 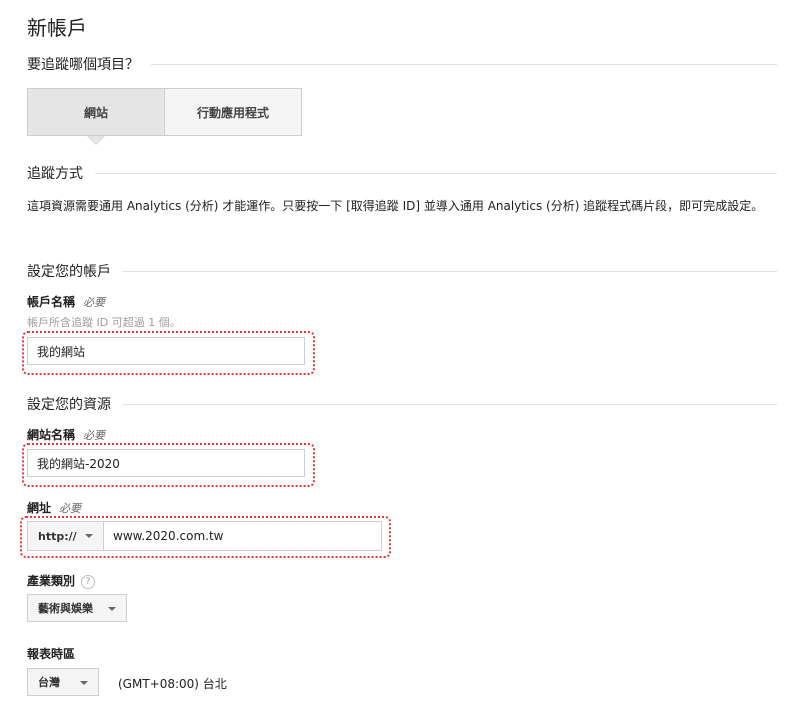 I want to click on account-name-label-text: 帳戶名稱, so click(x=51, y=302).